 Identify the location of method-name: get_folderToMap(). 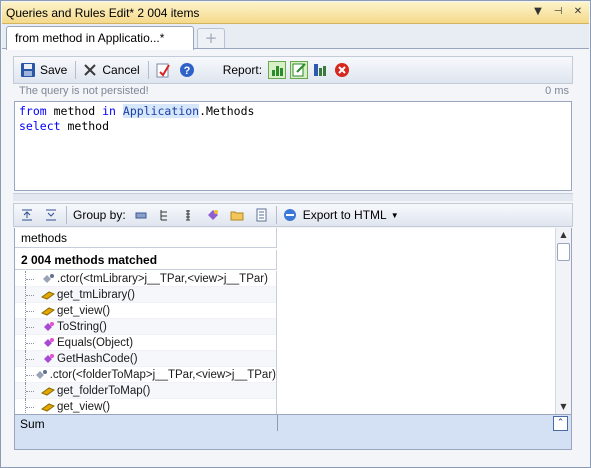
(104, 390).